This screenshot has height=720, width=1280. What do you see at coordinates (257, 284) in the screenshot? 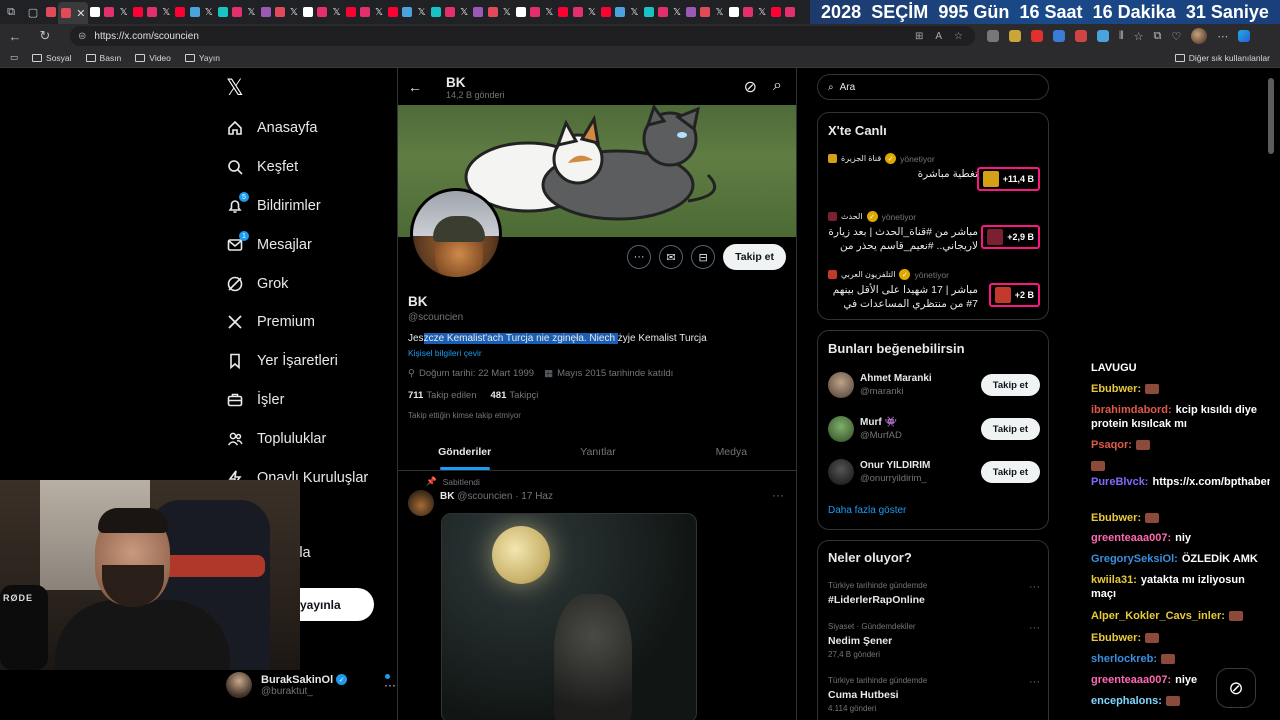
I see `nav-item-grok: Grok` at bounding box center [257, 284].